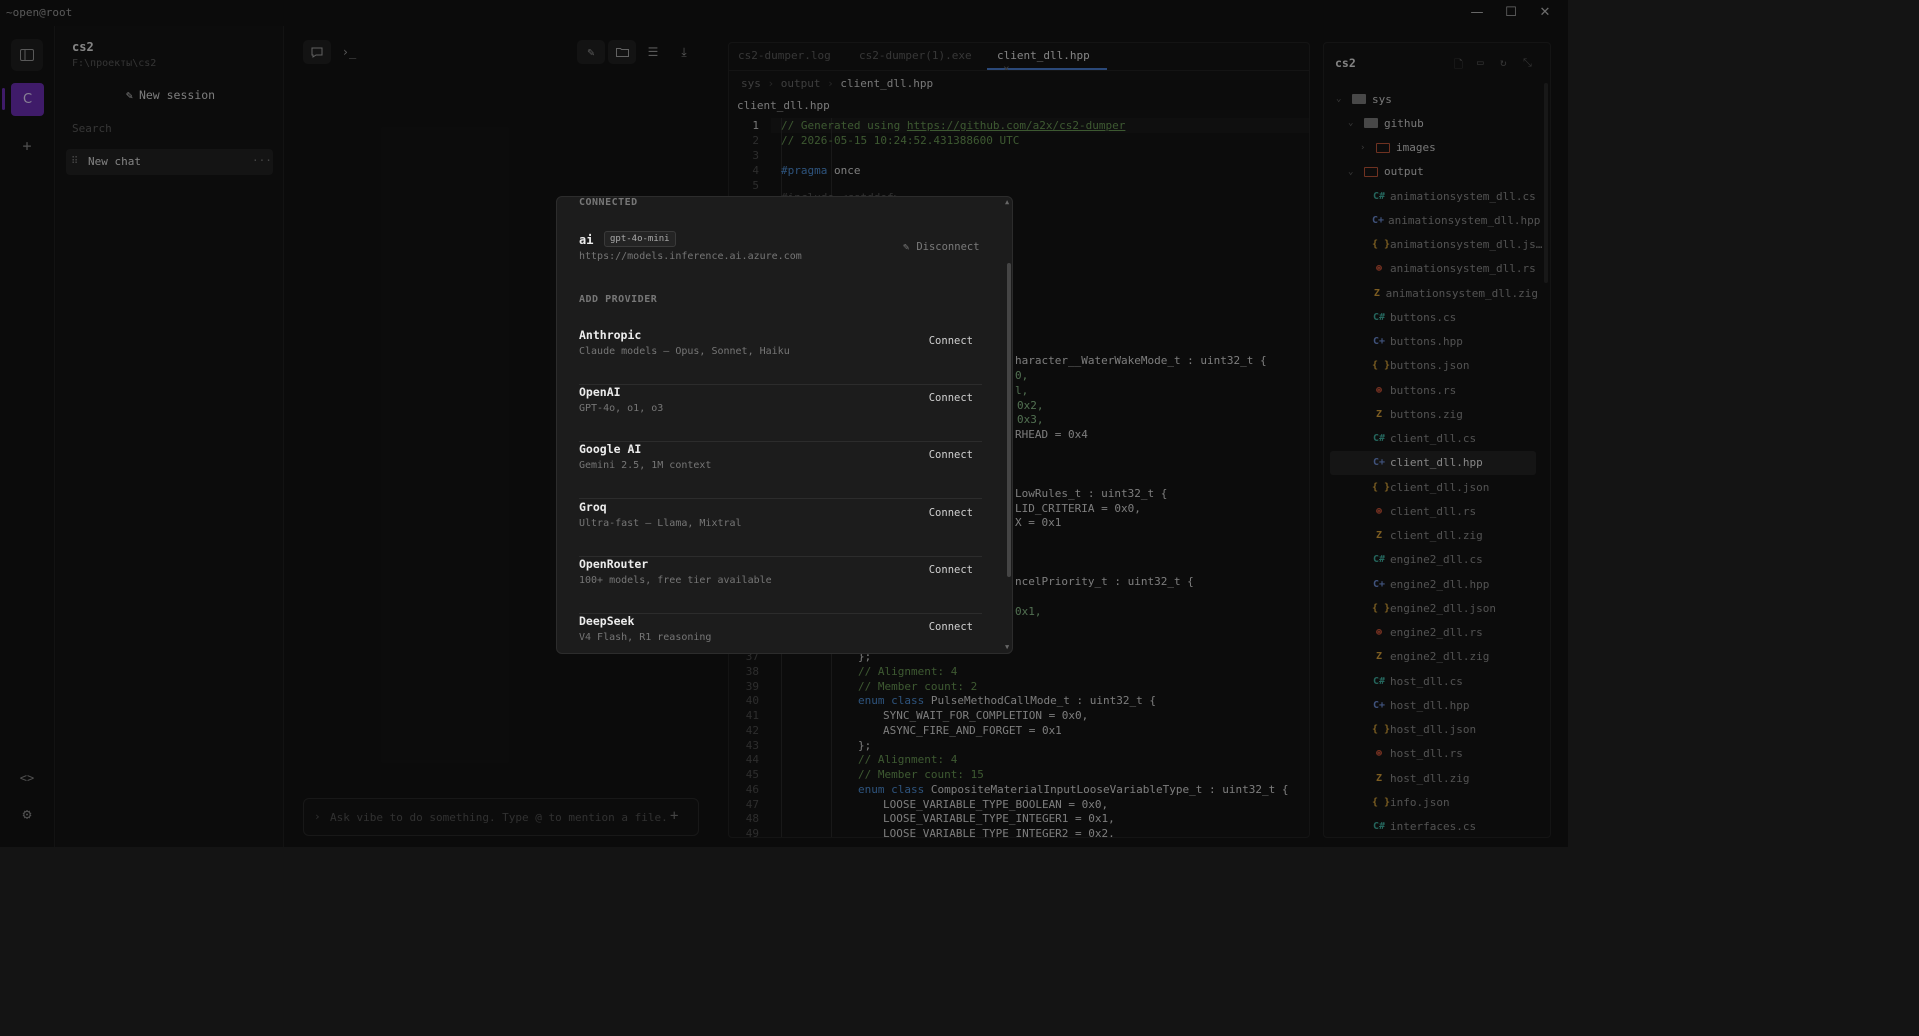 This screenshot has width=1919, height=1036. Describe the element at coordinates (586, 240) in the screenshot. I see `connected-provider-name: ai` at that location.